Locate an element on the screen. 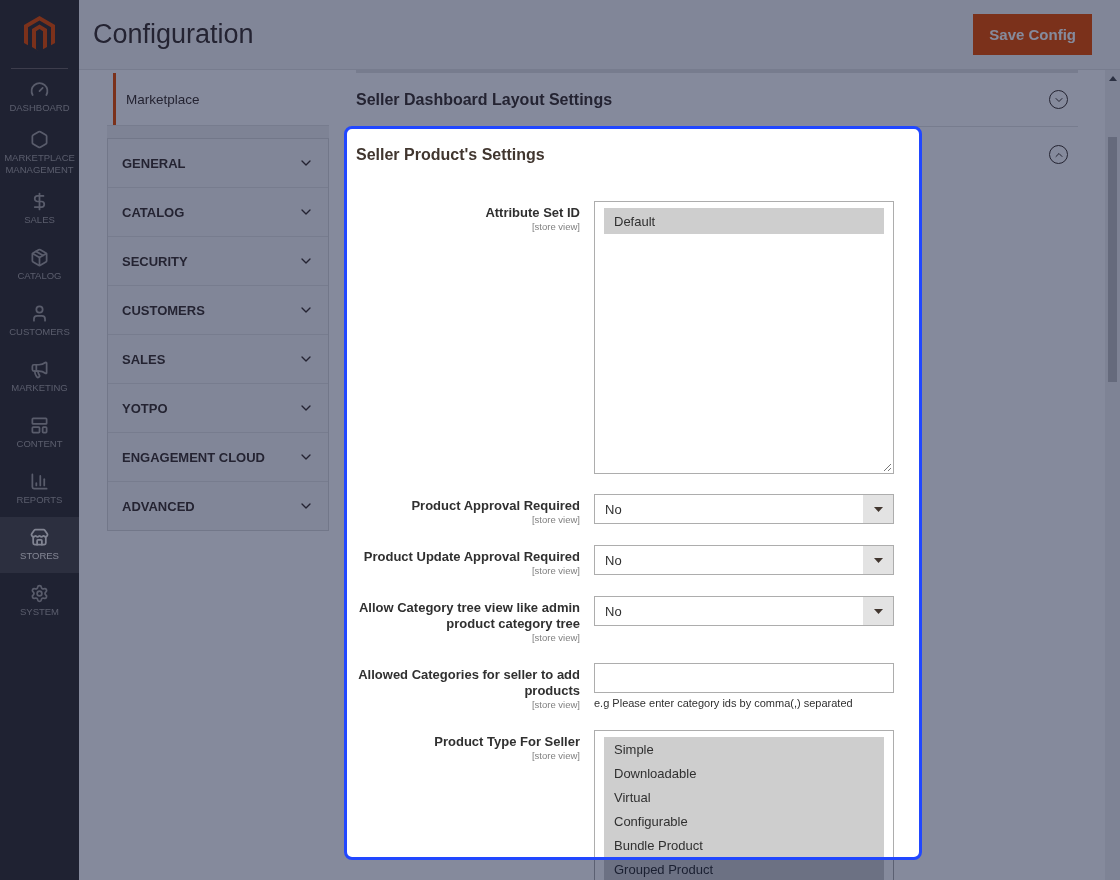  scrollbar is located at coordinates (1112, 475).